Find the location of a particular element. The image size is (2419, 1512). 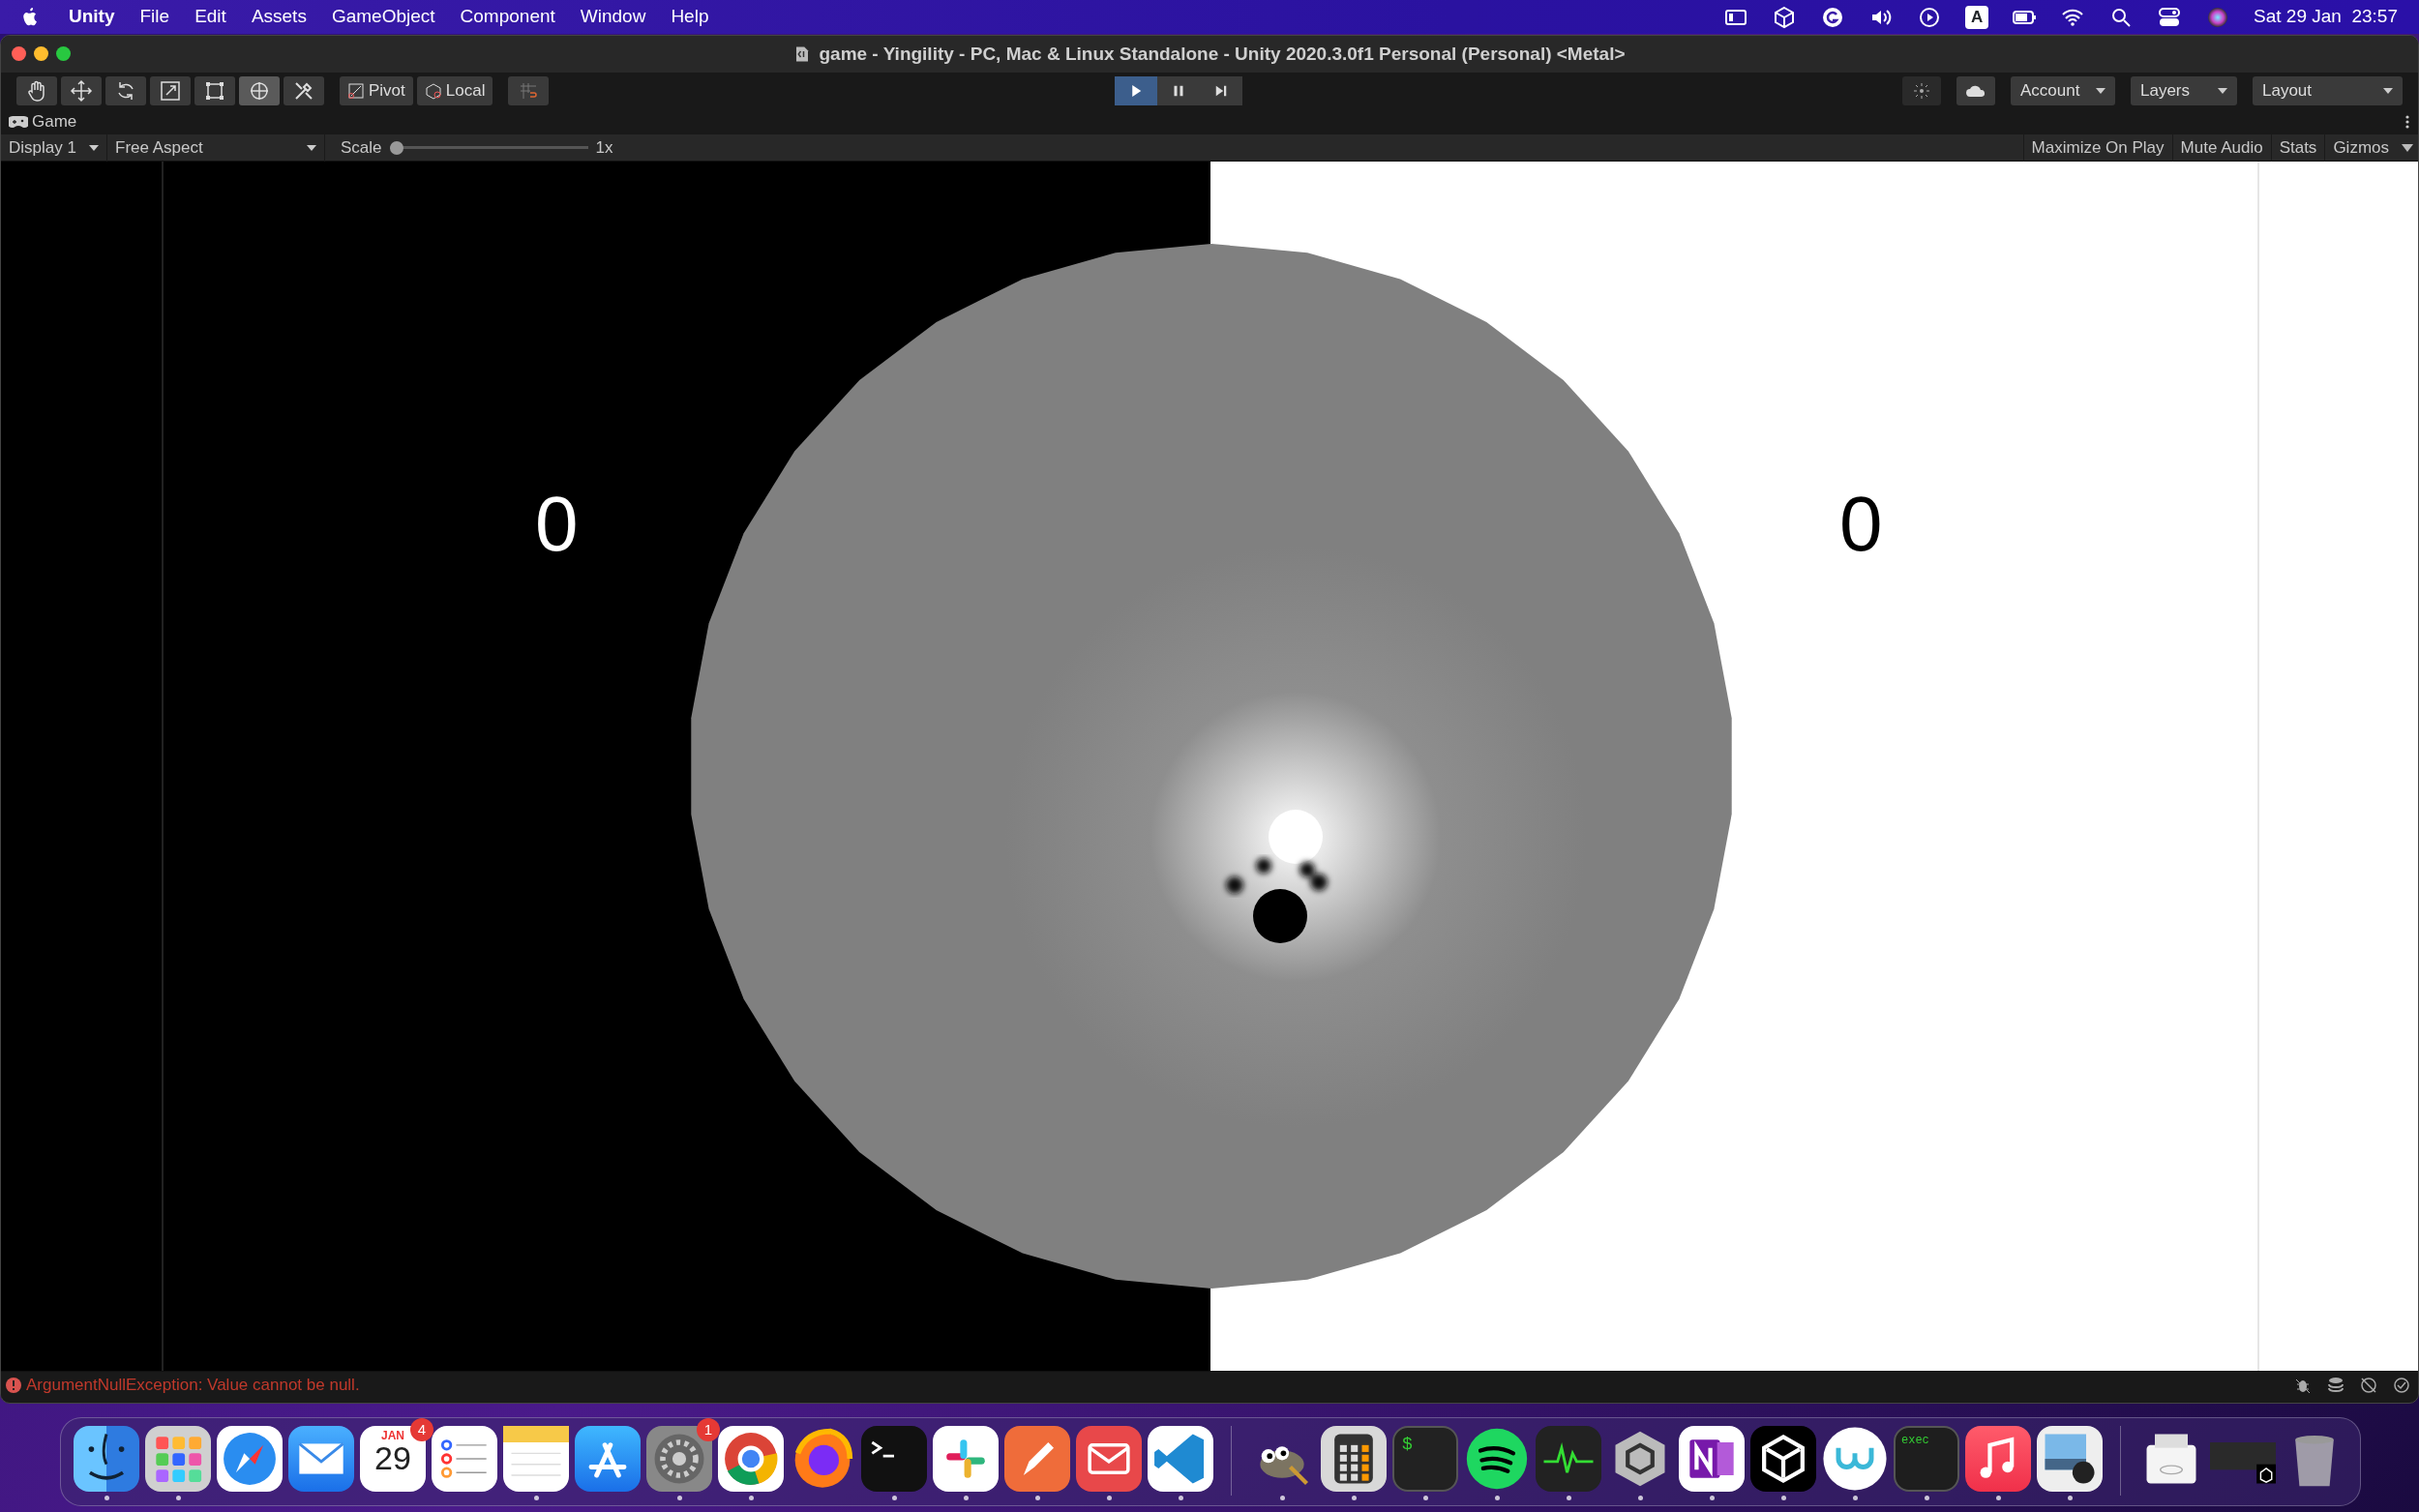

menu-item: GameObject is located at coordinates (383, 17).